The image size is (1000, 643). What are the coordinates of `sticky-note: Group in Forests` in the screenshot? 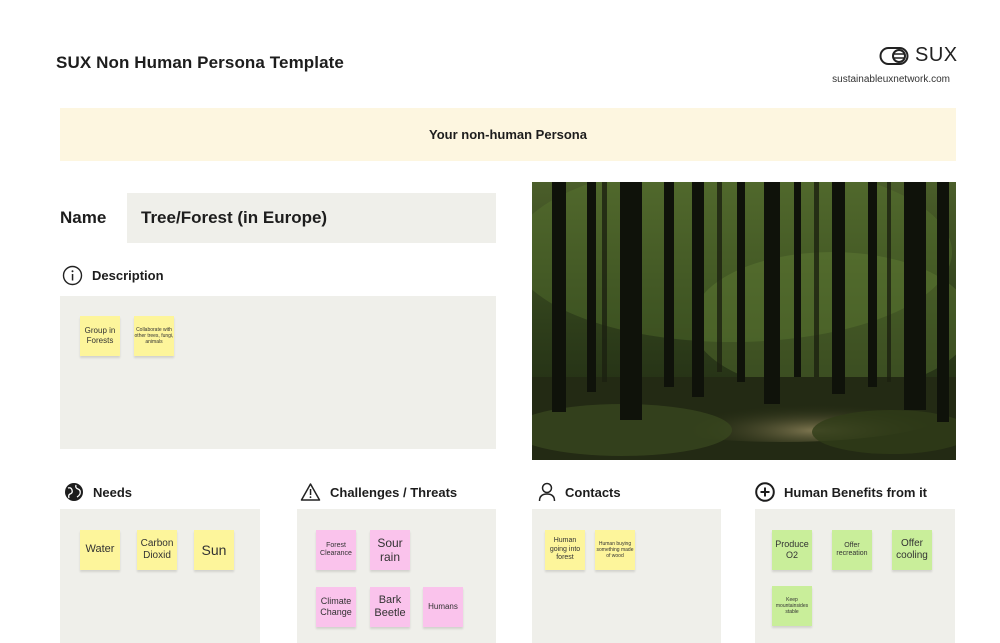 It's located at (100, 336).